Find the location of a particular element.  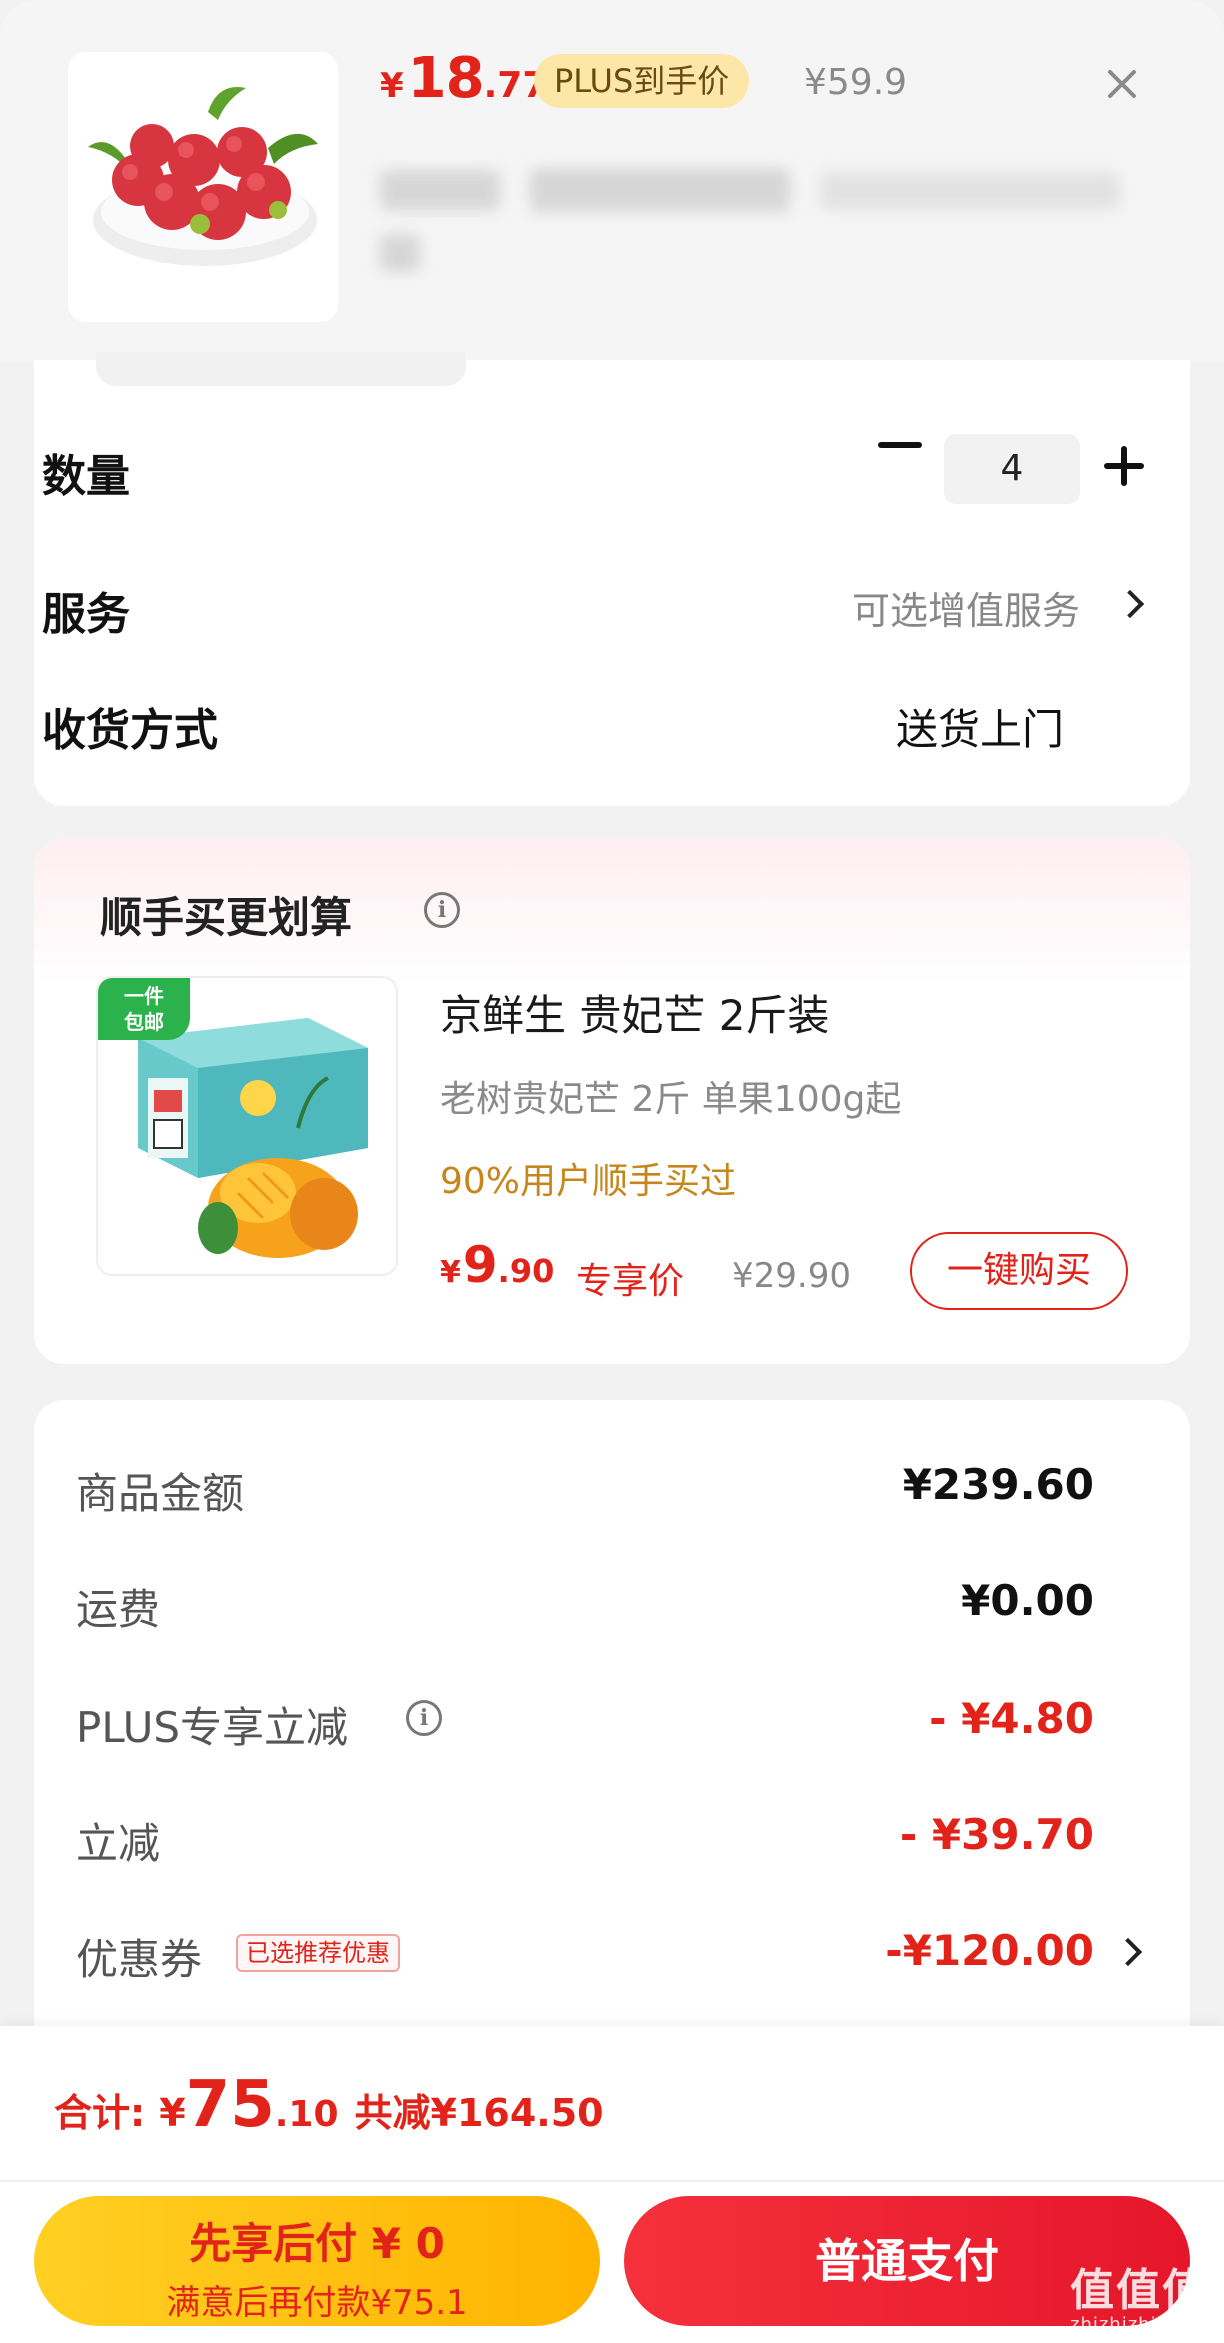

watermark: 值值值 zhizhizhi.com is located at coordinates (1139, 2294).